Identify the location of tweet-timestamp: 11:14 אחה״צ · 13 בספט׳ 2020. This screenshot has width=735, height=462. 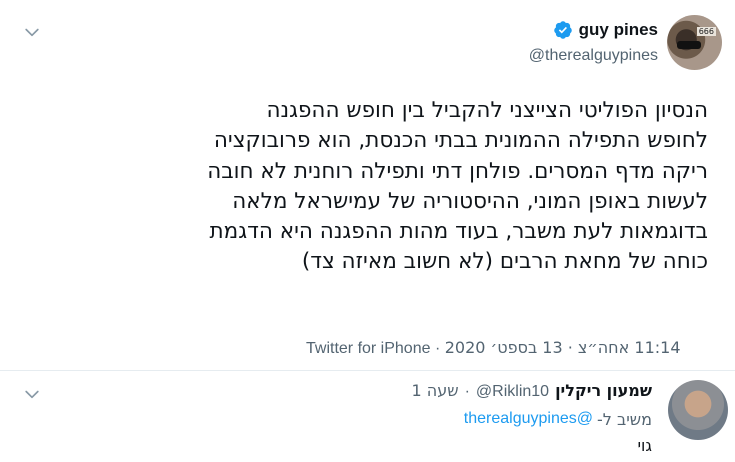
(563, 347).